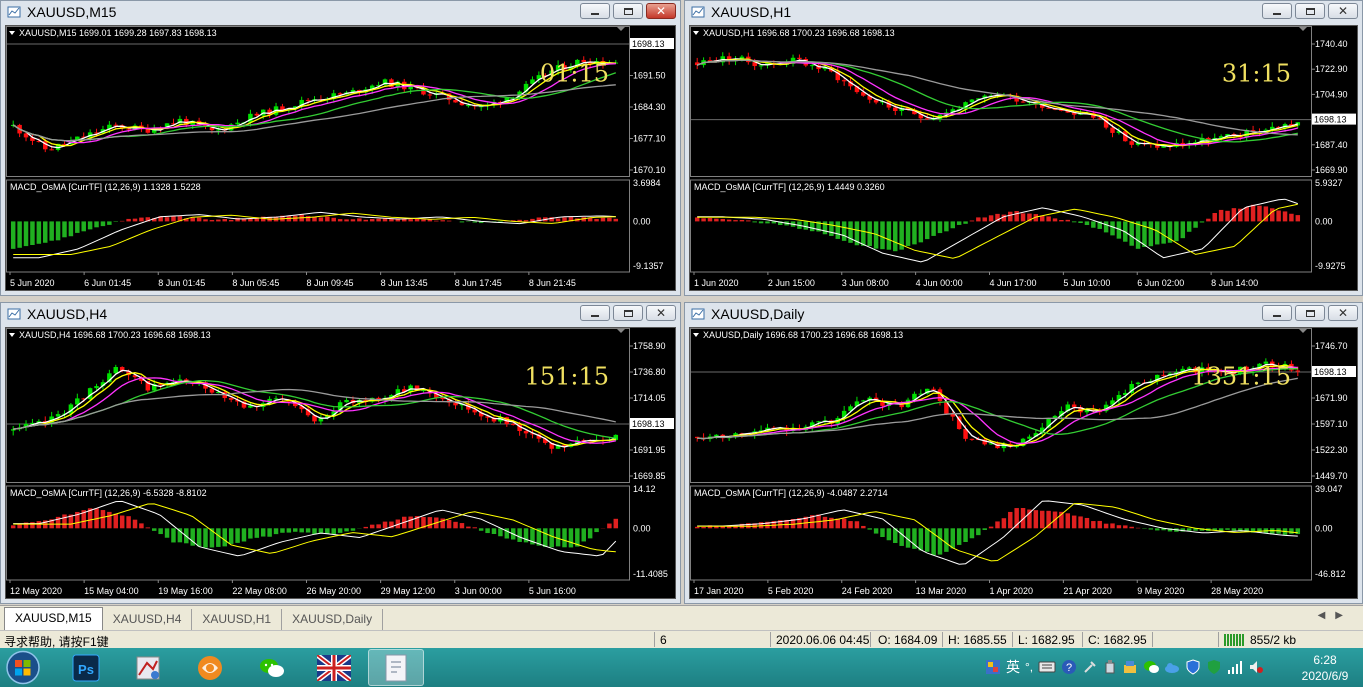 The height and width of the screenshot is (687, 1363). I want to click on window-titlebar: XAUUSD,H4, so click(340, 314).